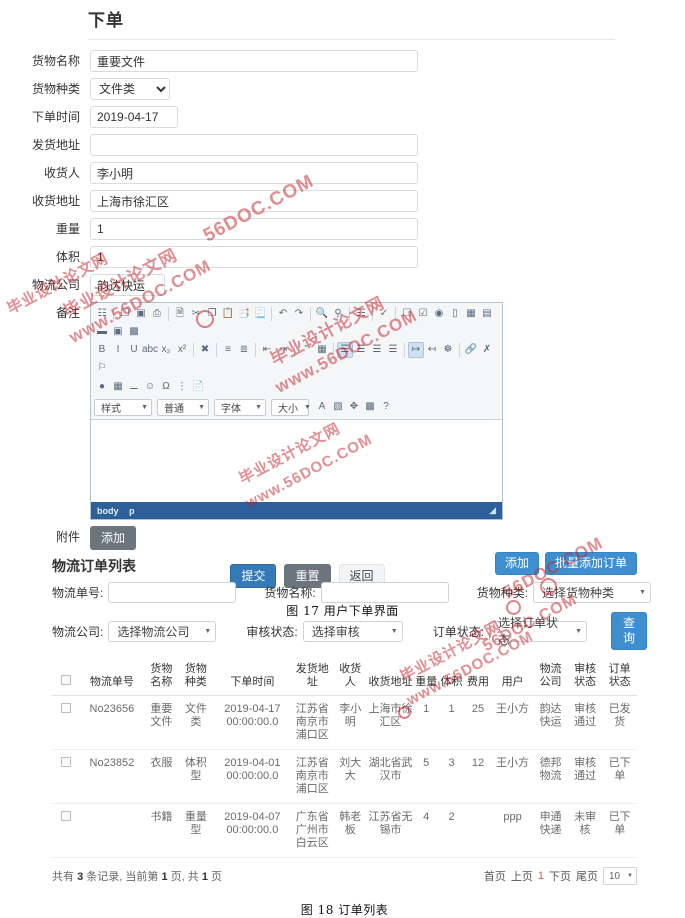  I want to click on filter-goods-name-input, so click(384, 592).